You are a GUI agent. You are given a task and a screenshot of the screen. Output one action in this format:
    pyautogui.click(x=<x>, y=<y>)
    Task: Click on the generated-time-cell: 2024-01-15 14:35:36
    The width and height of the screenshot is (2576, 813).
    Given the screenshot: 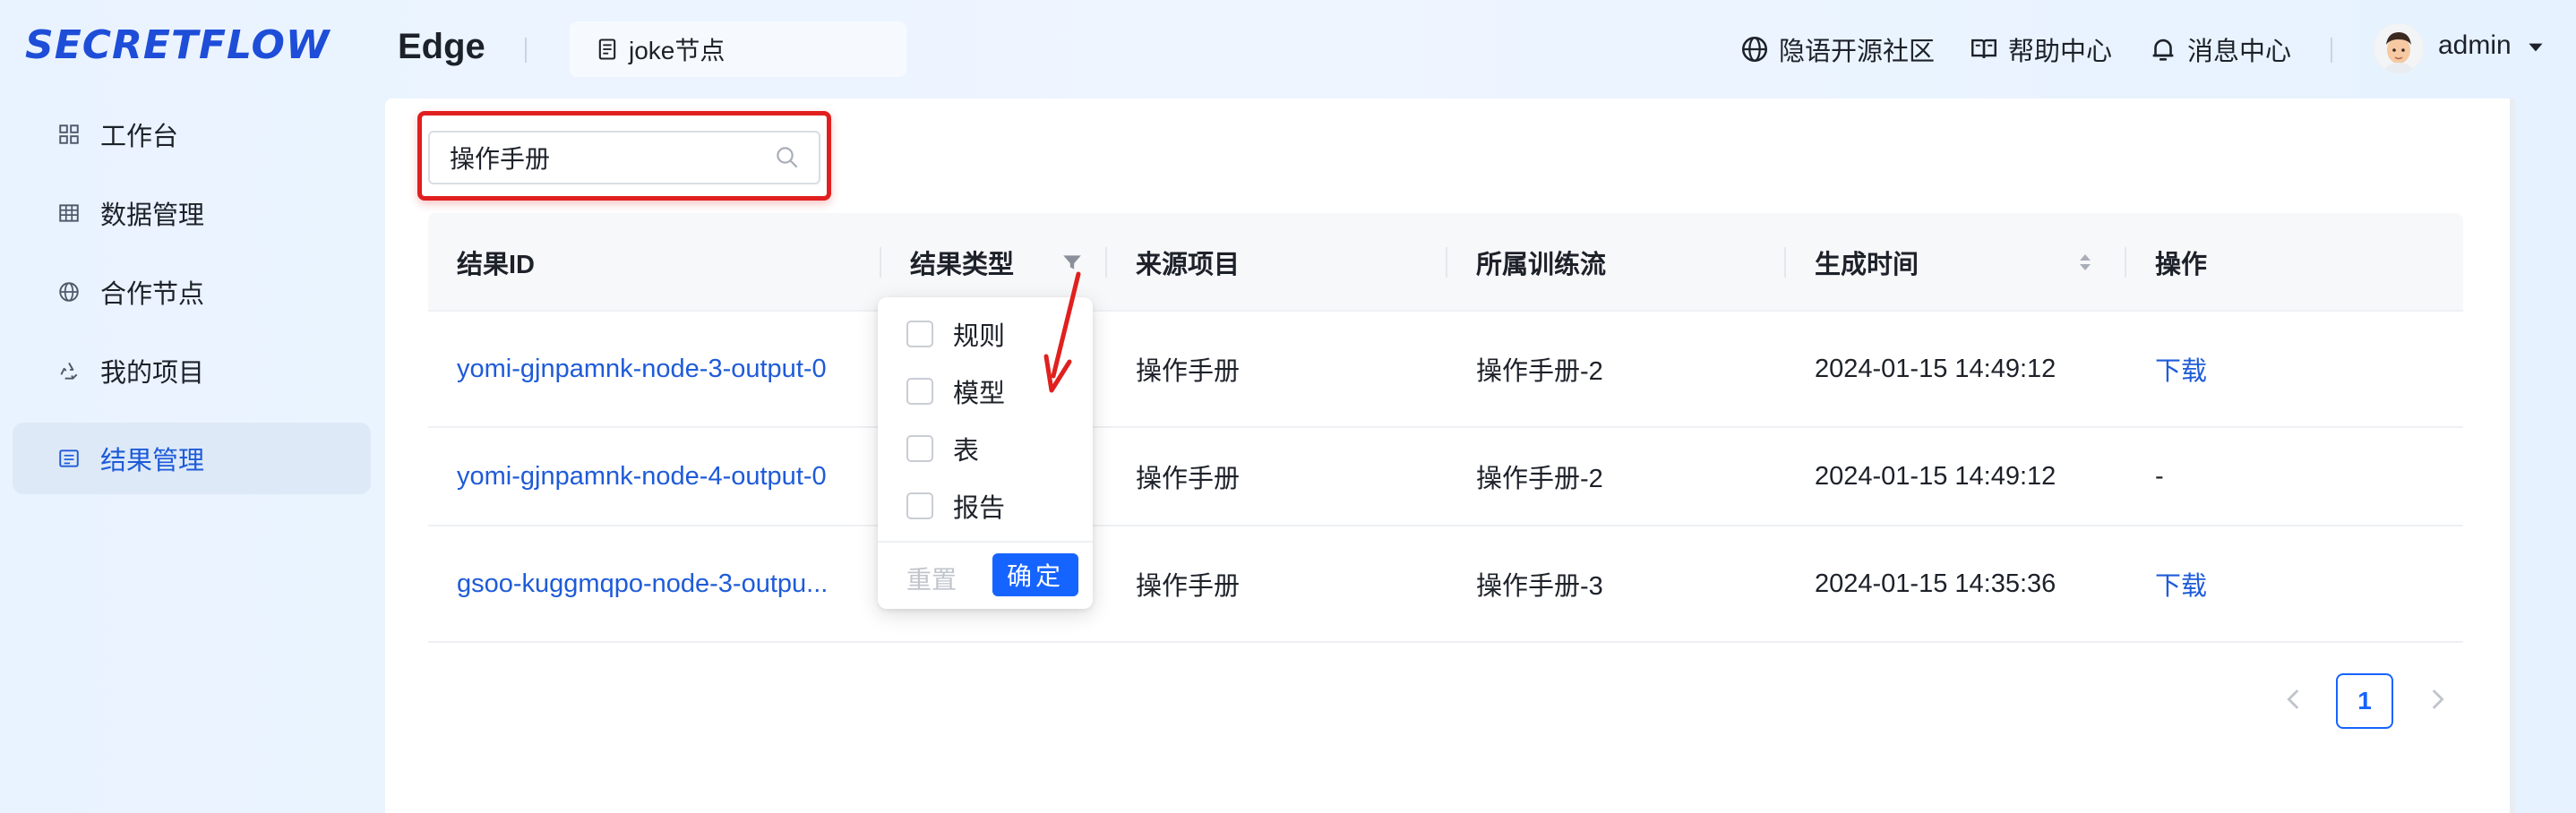 What is the action you would take?
    pyautogui.click(x=1936, y=583)
    